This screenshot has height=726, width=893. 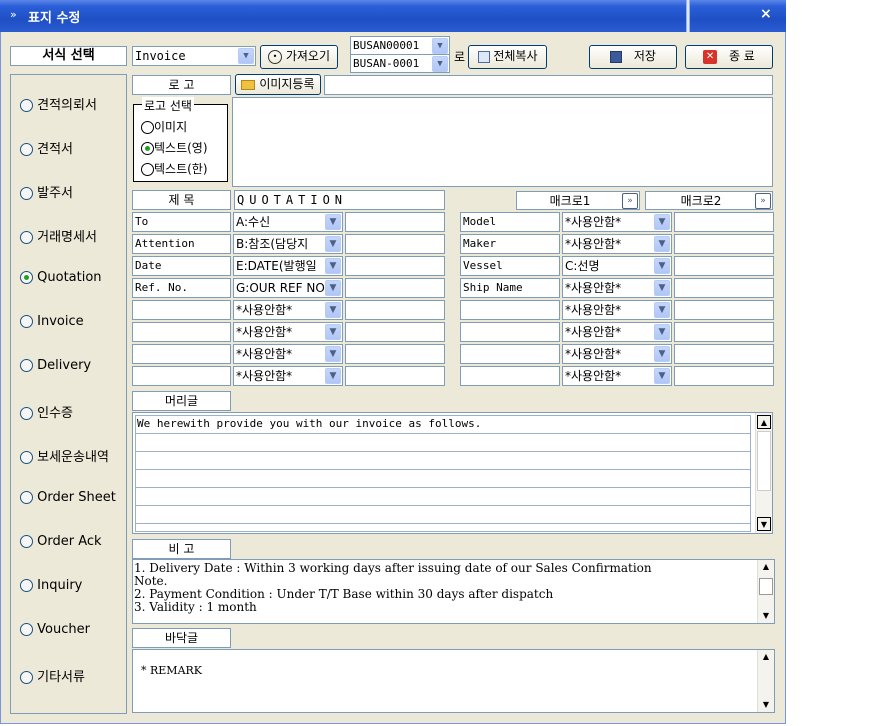 I want to click on document-type-option: 거래명세서, so click(x=58, y=235).